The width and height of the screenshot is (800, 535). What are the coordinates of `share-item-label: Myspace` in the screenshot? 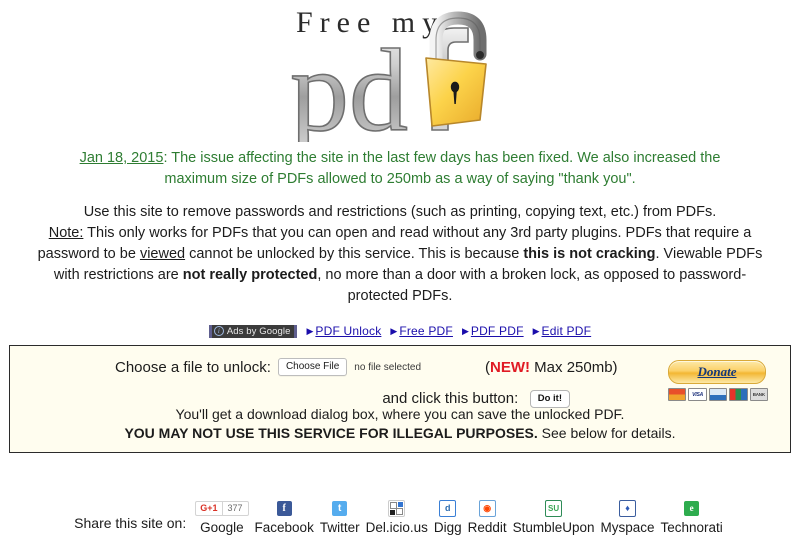 It's located at (627, 527).